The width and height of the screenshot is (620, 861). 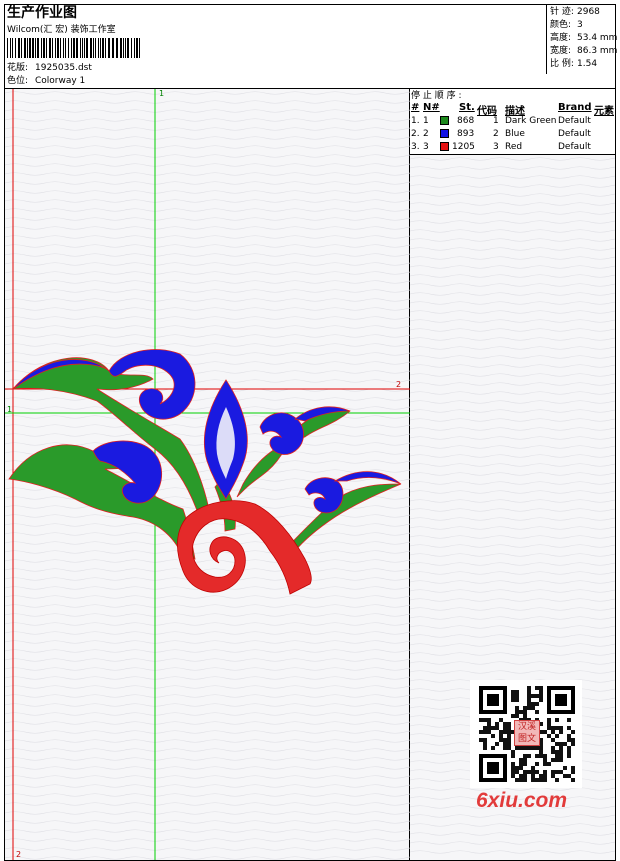 What do you see at coordinates (496, 134) in the screenshot?
I see `row2-code: 2` at bounding box center [496, 134].